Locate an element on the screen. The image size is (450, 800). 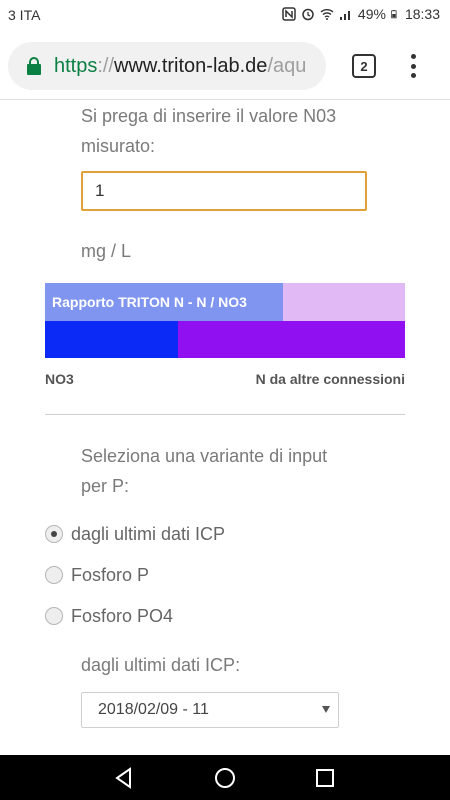
p-prompt: Seleziona una variante di input per P: is located at coordinates (231, 471).